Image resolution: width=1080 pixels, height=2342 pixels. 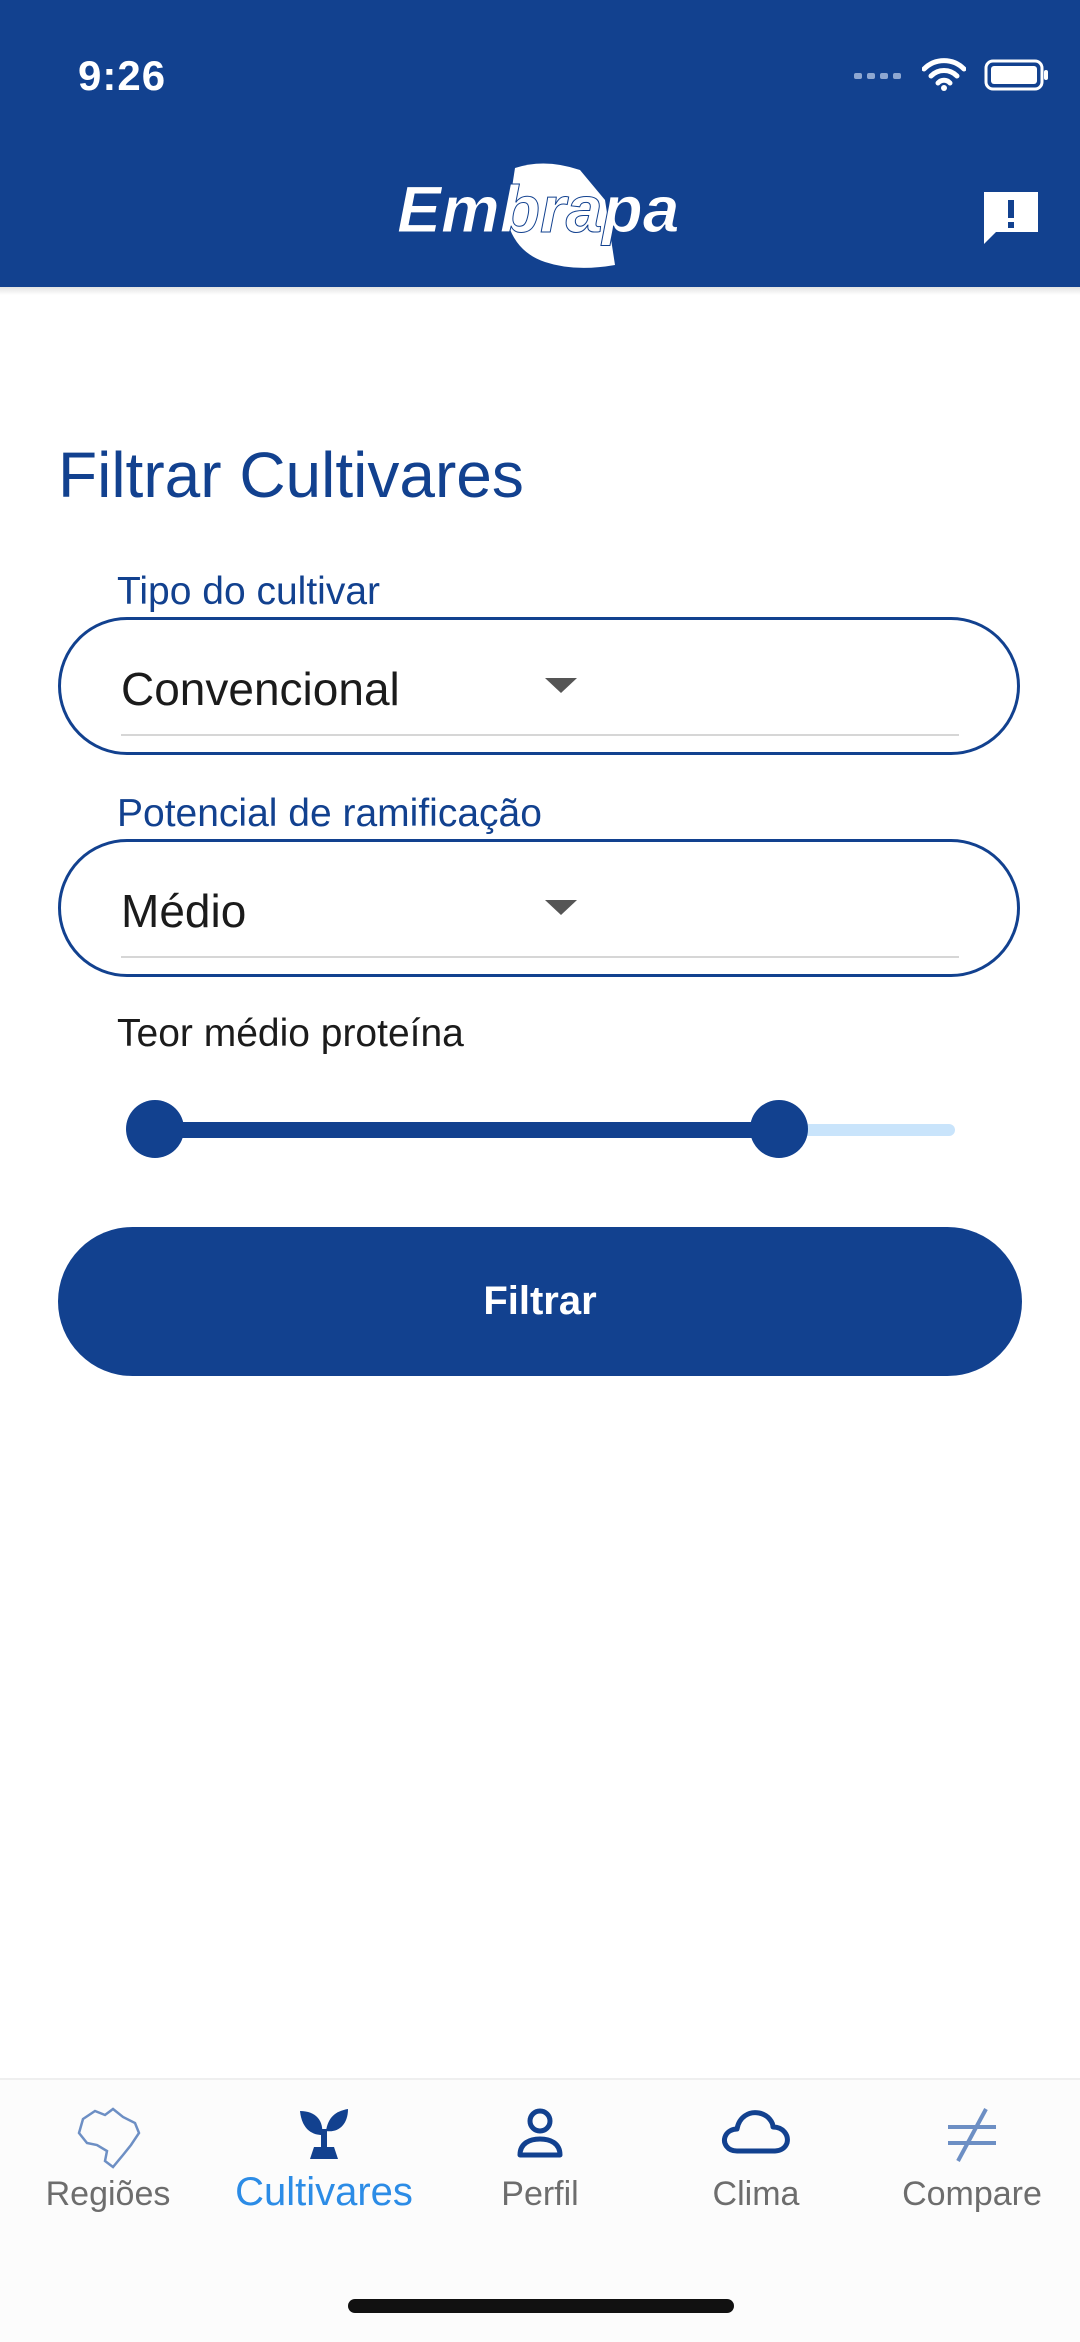 I want to click on nav-label: Regiões, so click(x=108, y=2194).